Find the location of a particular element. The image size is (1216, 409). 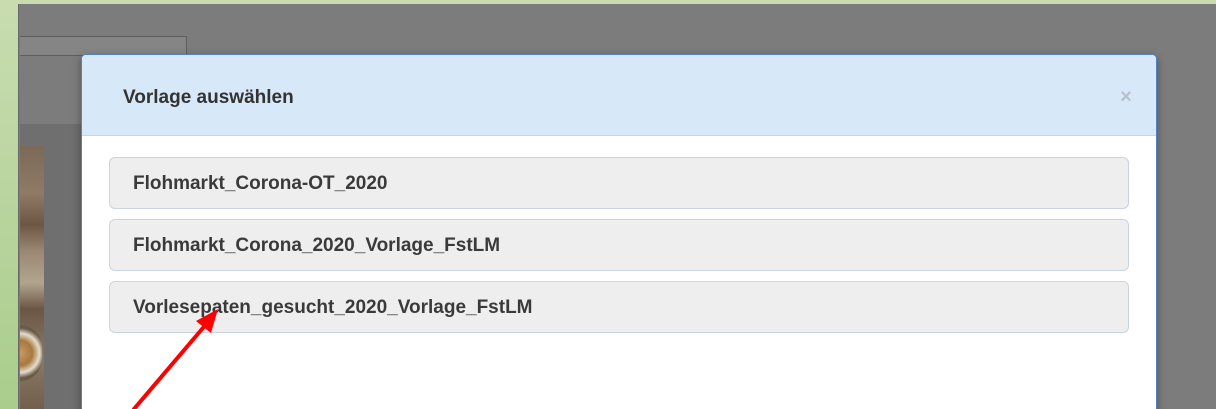

template-item-flohmarkt-corona-vorlage: Flohmarkt_Corona_2020_Vorlage_FstLM is located at coordinates (619, 245).